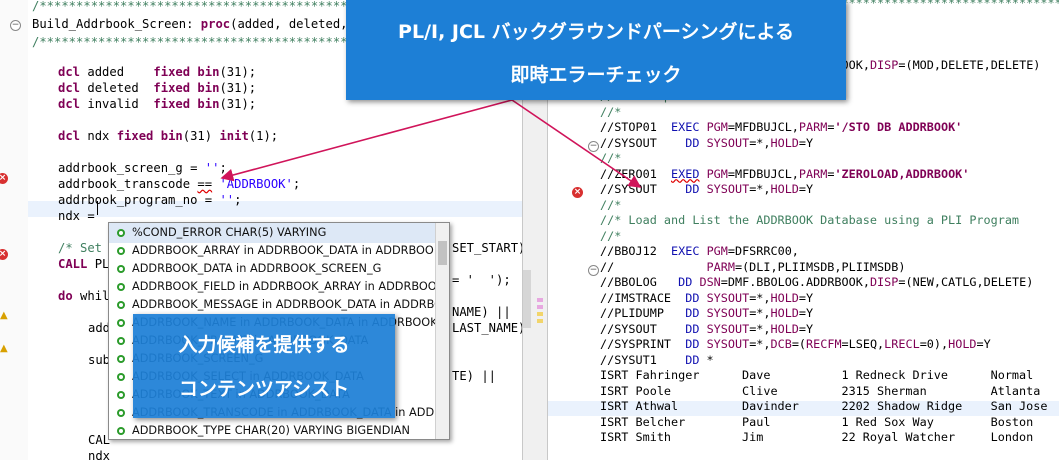 The height and width of the screenshot is (460, 1059). I want to click on scrollbar-thumb, so click(527, 299).